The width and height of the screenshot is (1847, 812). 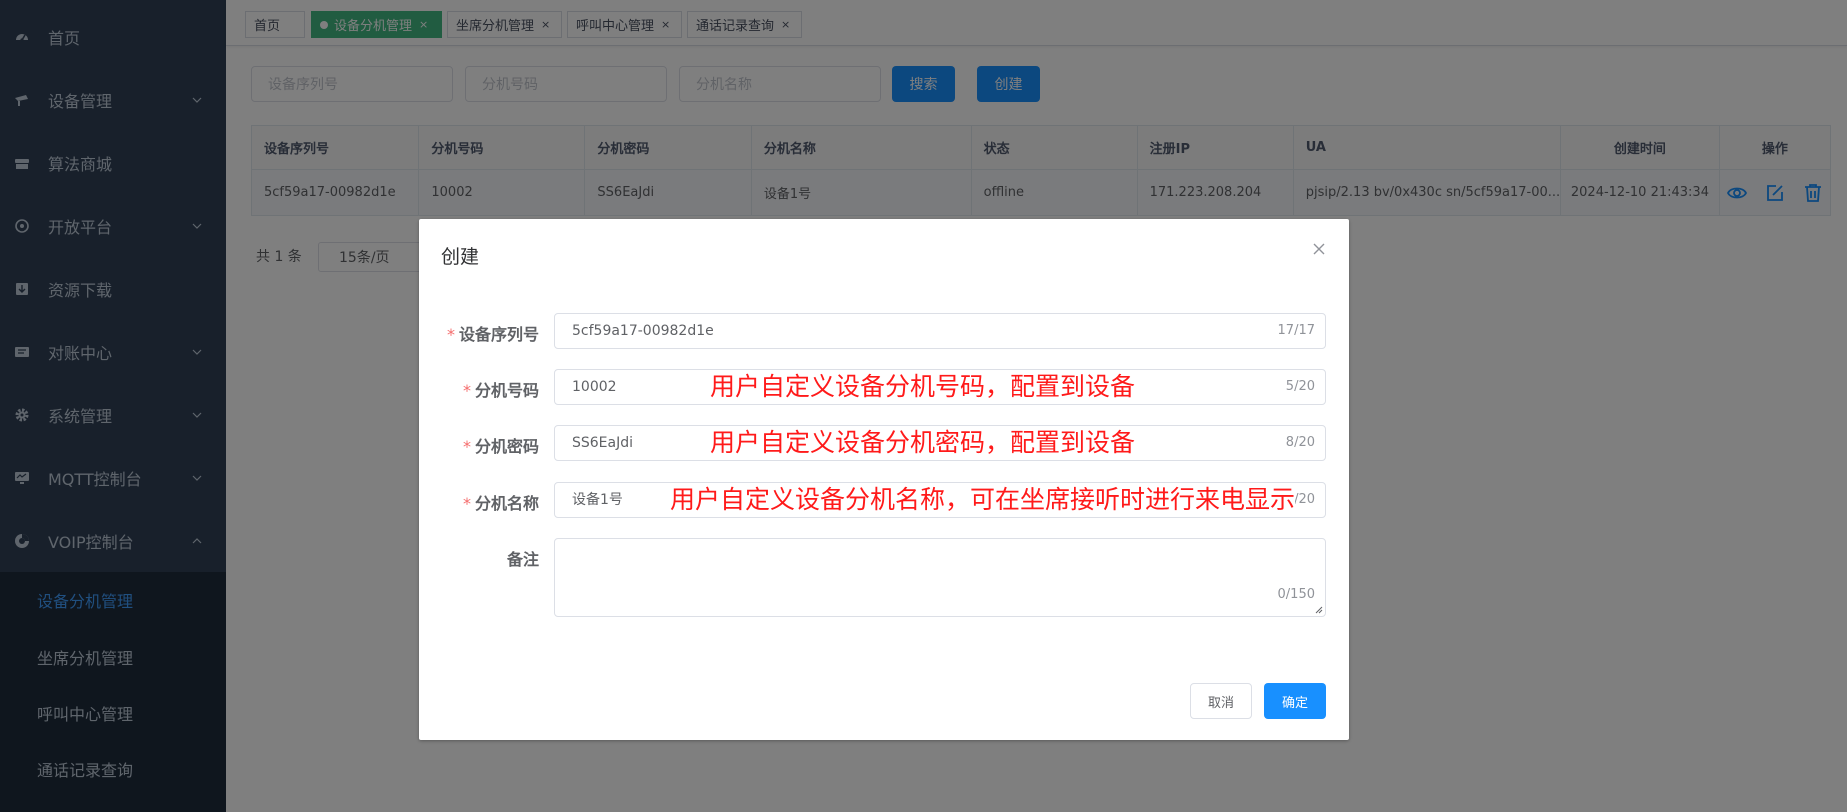 I want to click on ext-name-label: * 分机名称, so click(x=479, y=502).